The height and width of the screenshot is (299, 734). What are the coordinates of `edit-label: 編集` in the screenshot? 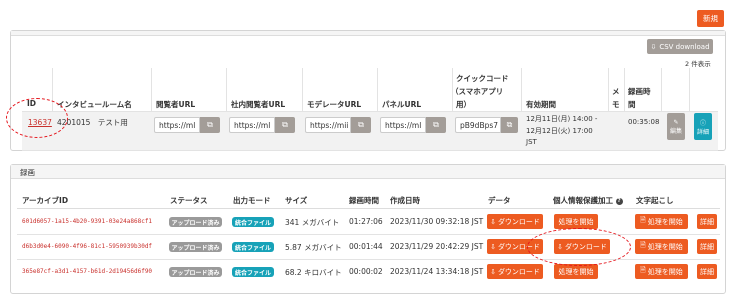 It's located at (675, 131).